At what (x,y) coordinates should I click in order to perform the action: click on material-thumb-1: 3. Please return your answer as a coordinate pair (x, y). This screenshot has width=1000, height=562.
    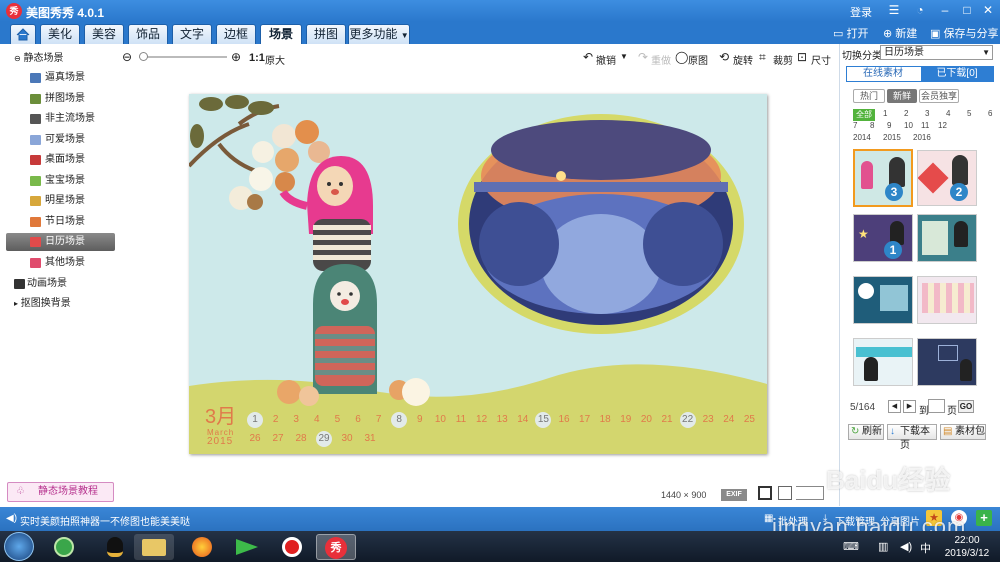
    Looking at the image, I should click on (883, 178).